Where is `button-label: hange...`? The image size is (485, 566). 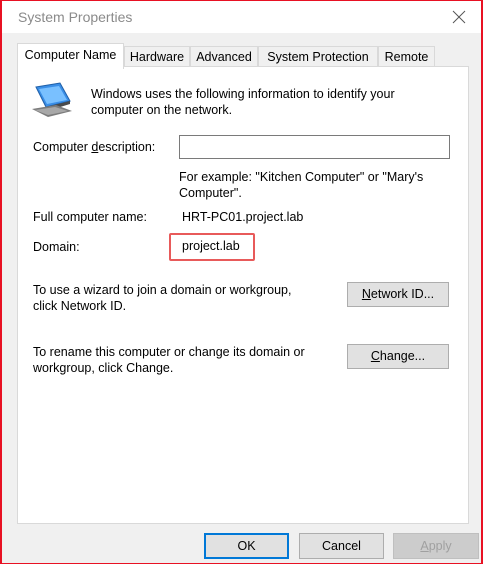 button-label: hange... is located at coordinates (402, 356).